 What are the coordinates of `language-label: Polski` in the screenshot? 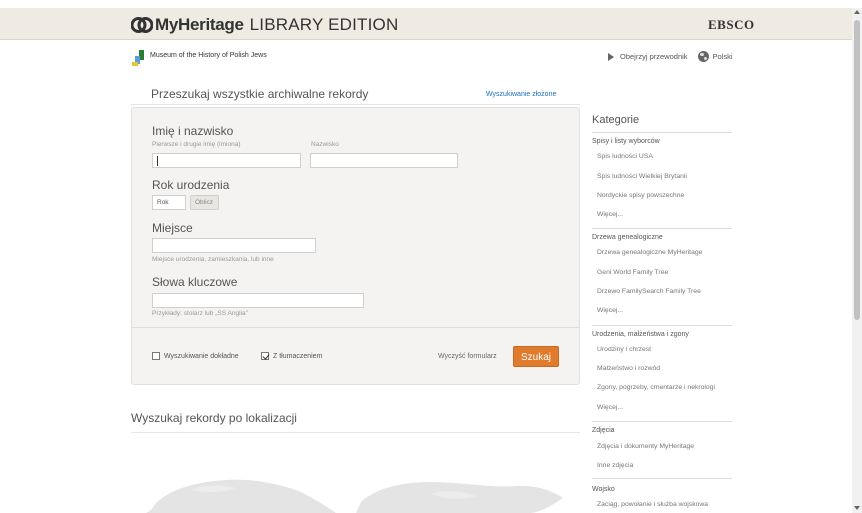 It's located at (722, 56).